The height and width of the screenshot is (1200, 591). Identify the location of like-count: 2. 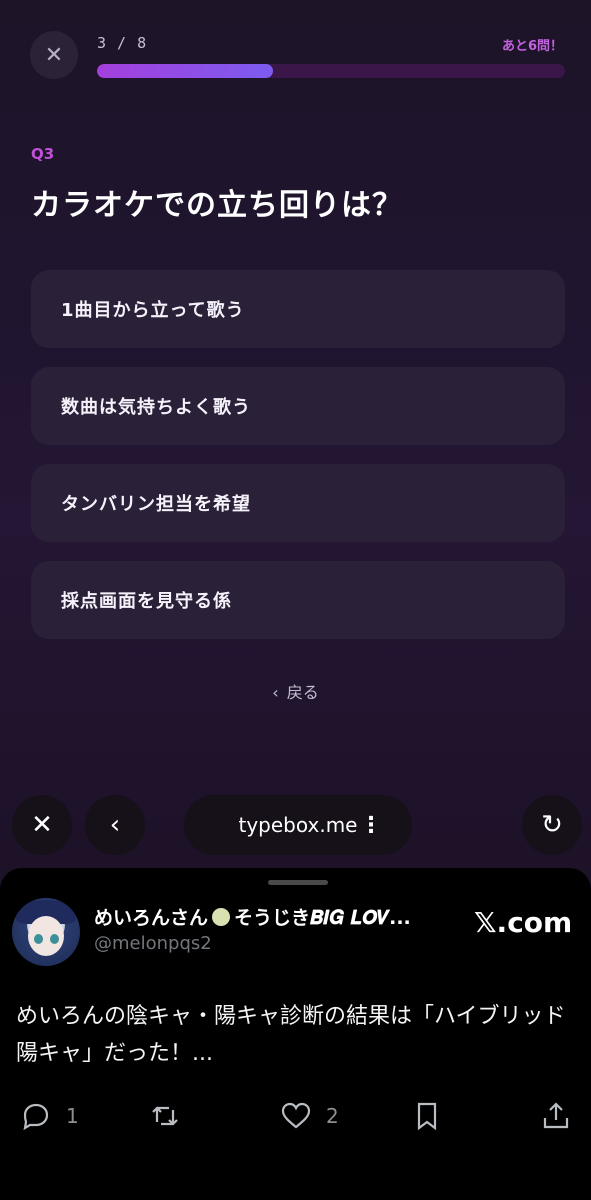
(332, 1116).